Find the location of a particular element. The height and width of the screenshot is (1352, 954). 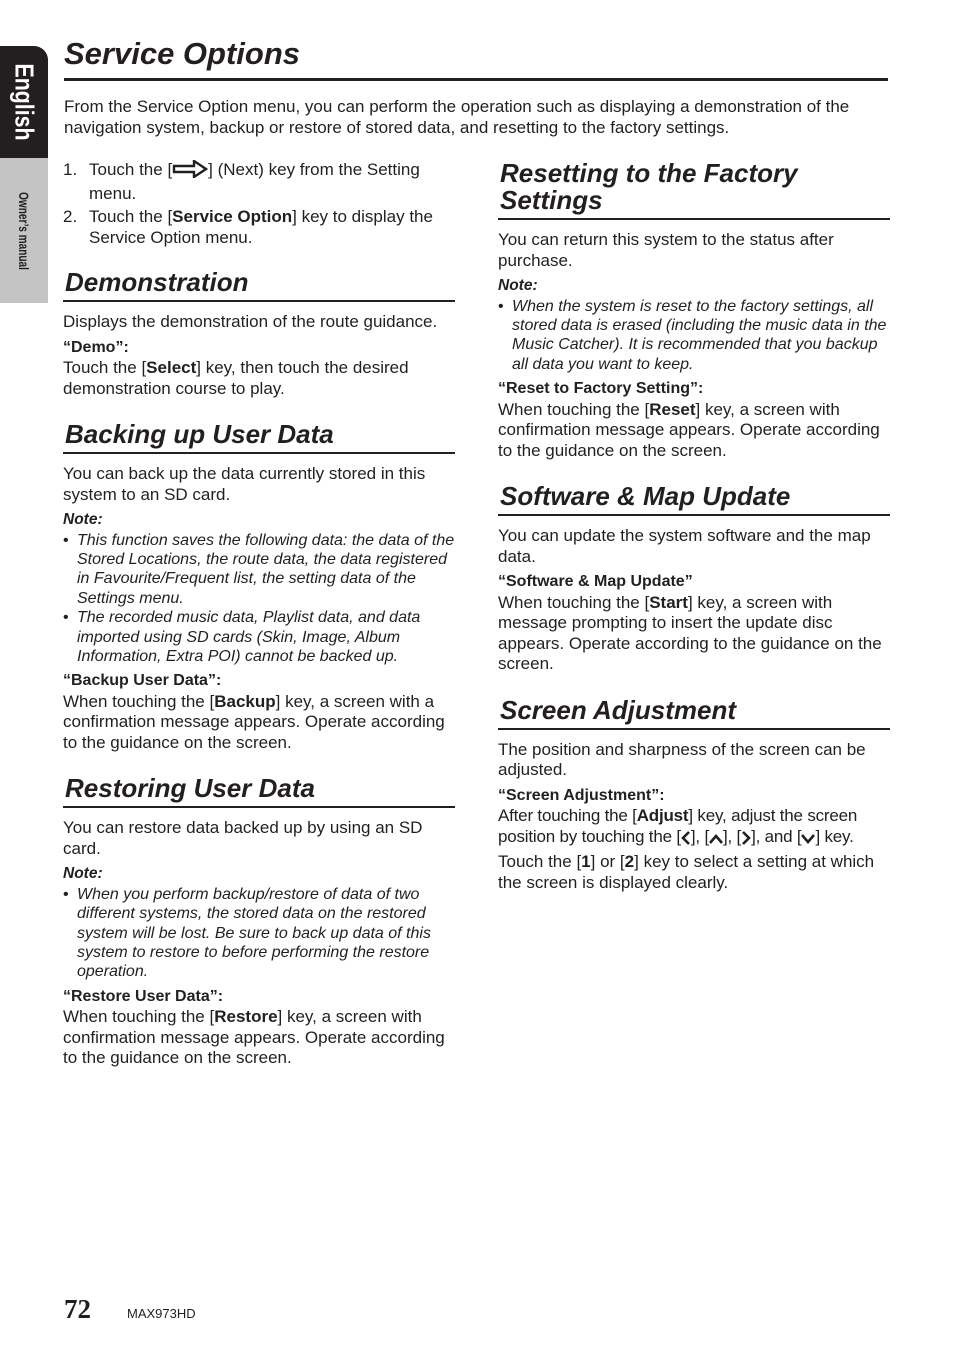

page-number: 72 is located at coordinates (77, 1309).